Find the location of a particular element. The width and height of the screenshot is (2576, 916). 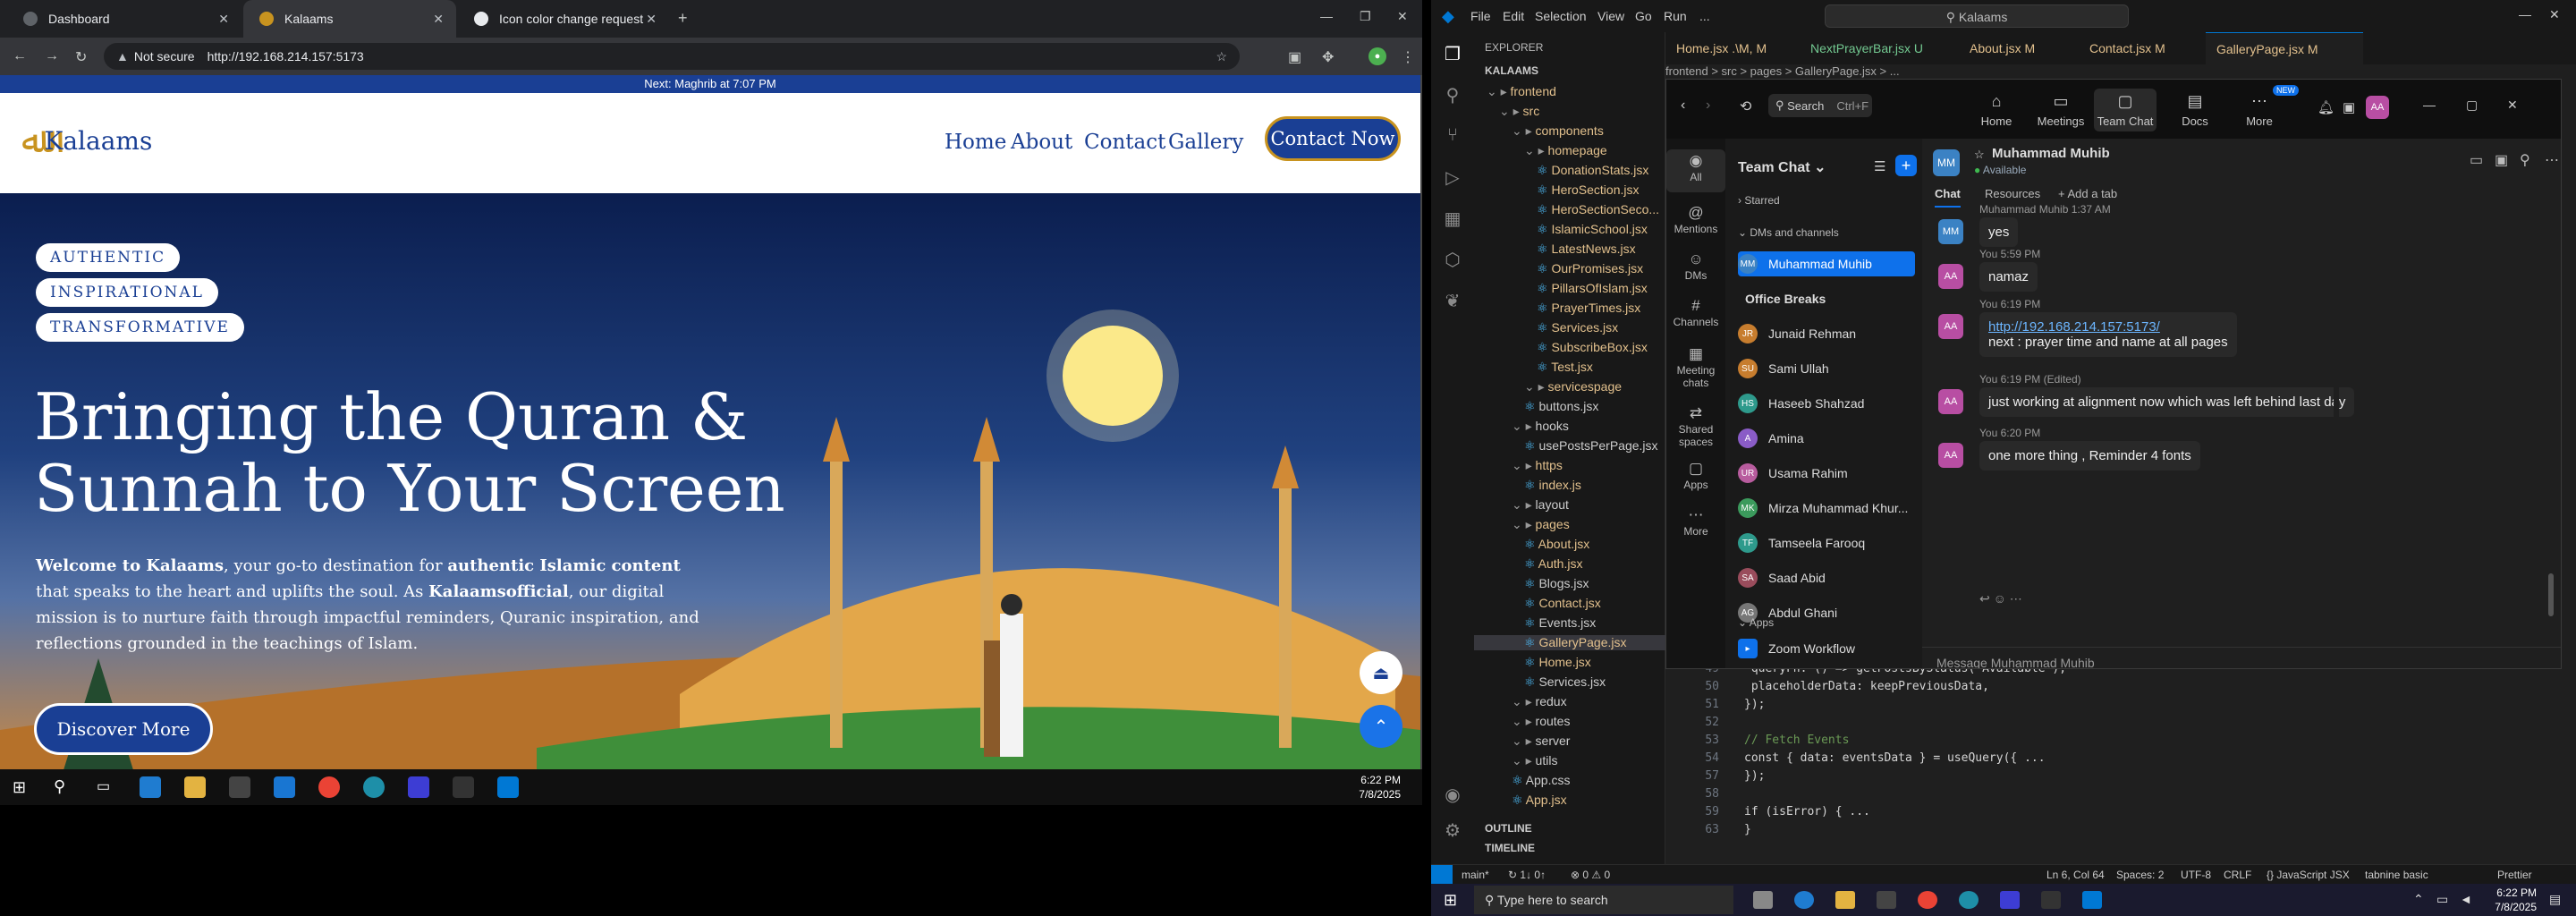

tree-folder: ⌄ ▸ components is located at coordinates (1558, 131).